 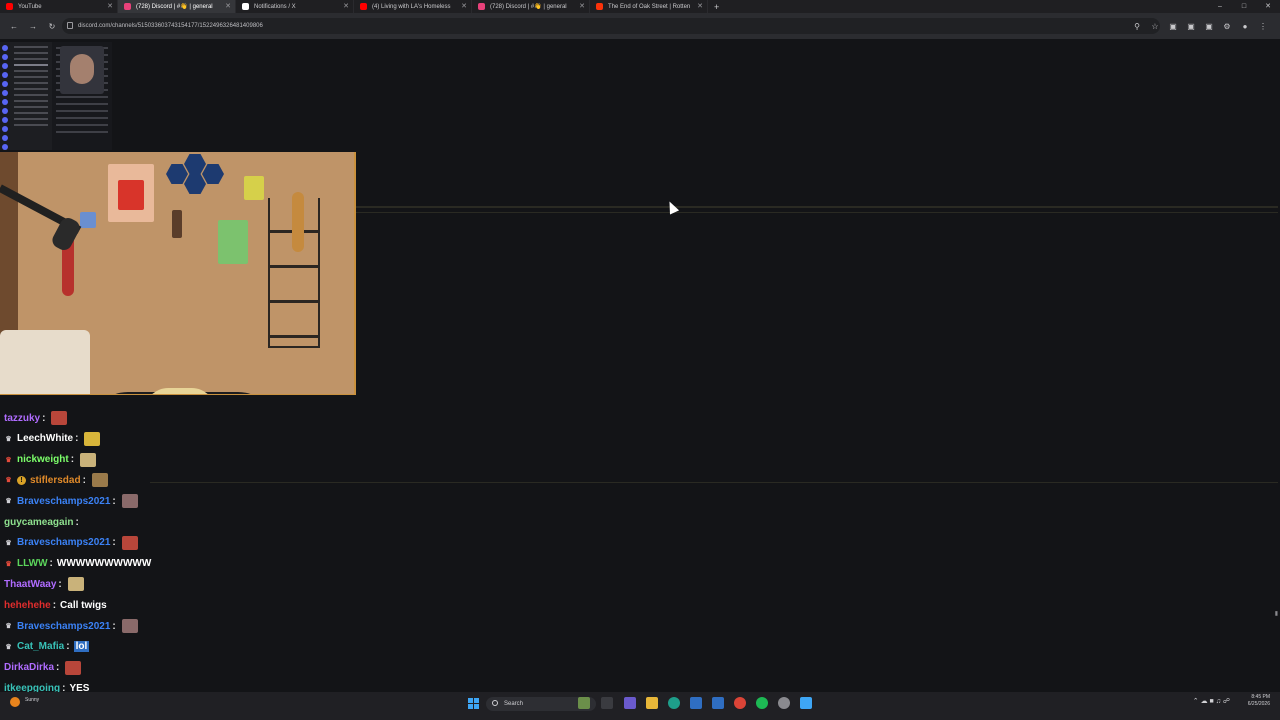 I want to click on channel-list, so click(x=31, y=96).